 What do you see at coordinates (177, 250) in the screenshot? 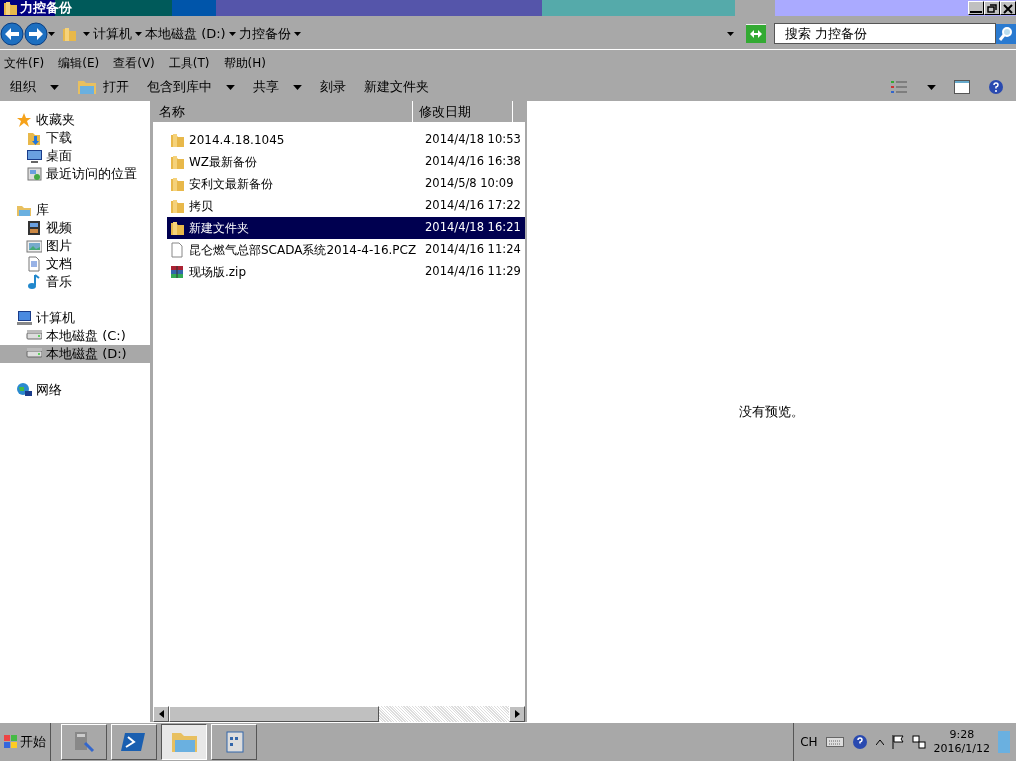
I see `file-icon` at bounding box center [177, 250].